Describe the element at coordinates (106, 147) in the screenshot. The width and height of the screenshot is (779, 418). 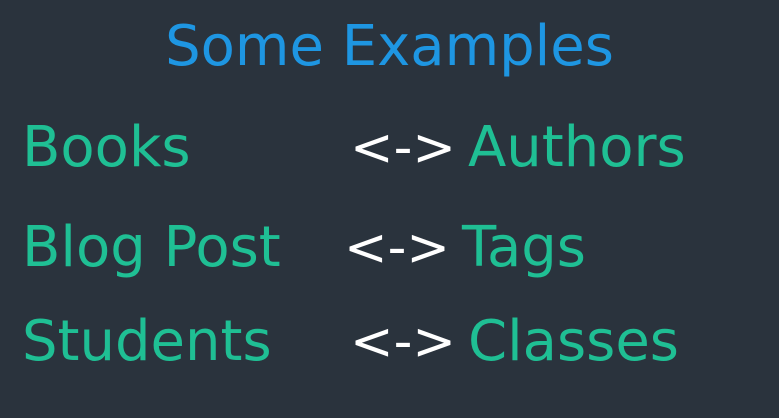
I see `relation-left-term: Books` at that location.